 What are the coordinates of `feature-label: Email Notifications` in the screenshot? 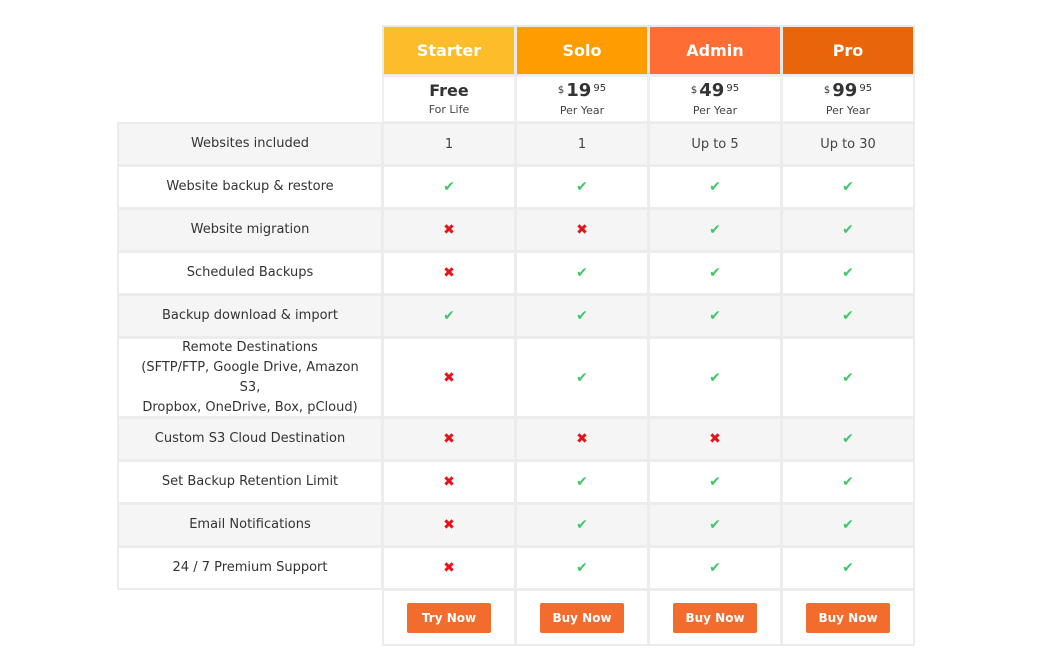 It's located at (250, 525).